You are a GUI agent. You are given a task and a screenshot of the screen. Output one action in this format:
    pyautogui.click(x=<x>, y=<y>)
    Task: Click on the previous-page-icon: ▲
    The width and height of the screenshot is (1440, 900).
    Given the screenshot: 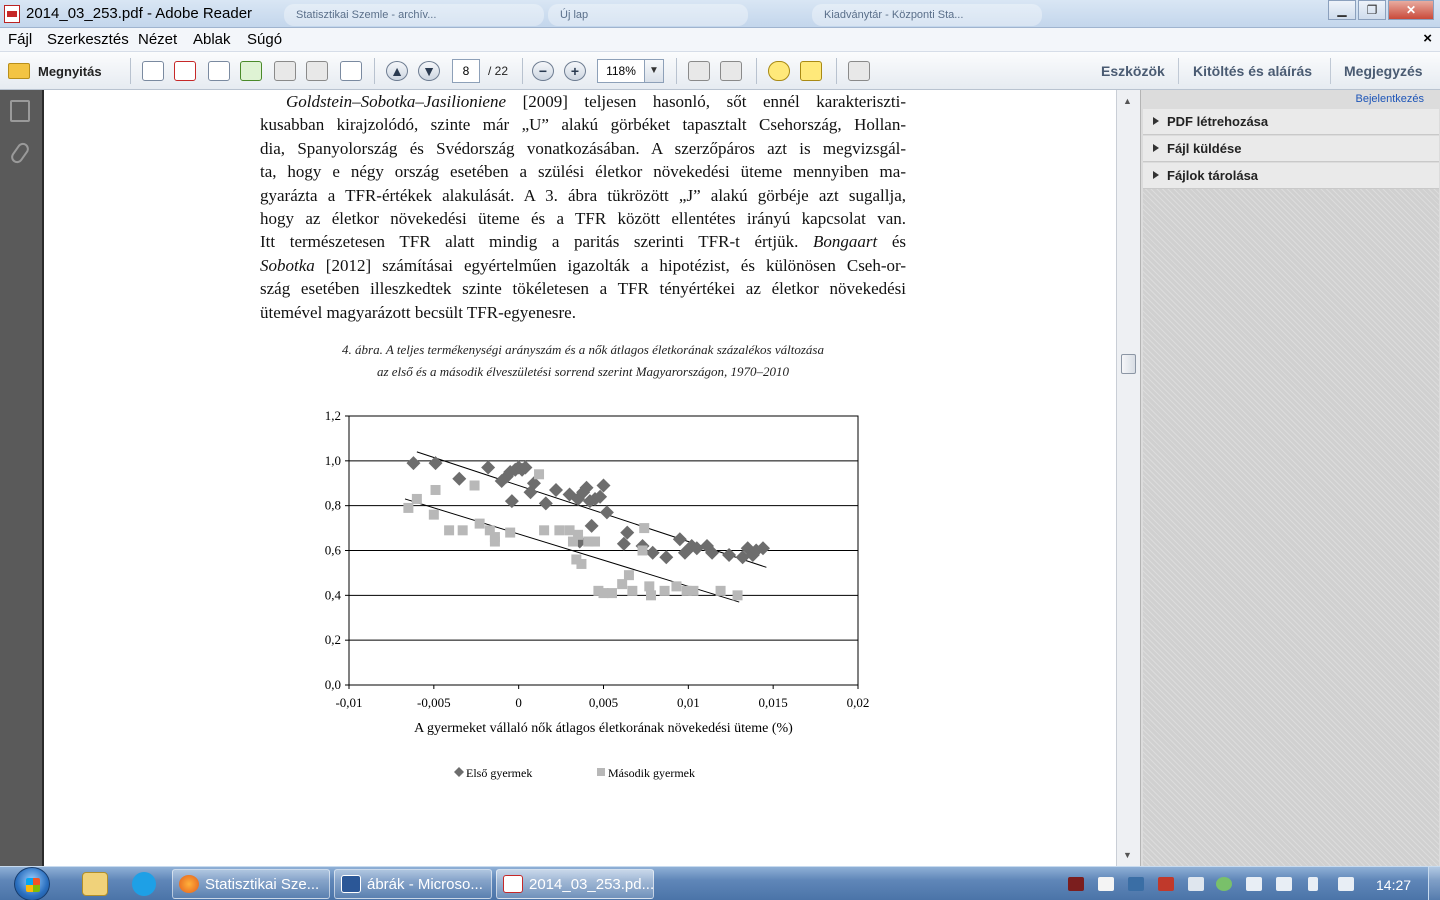 What is the action you would take?
    pyautogui.click(x=397, y=71)
    